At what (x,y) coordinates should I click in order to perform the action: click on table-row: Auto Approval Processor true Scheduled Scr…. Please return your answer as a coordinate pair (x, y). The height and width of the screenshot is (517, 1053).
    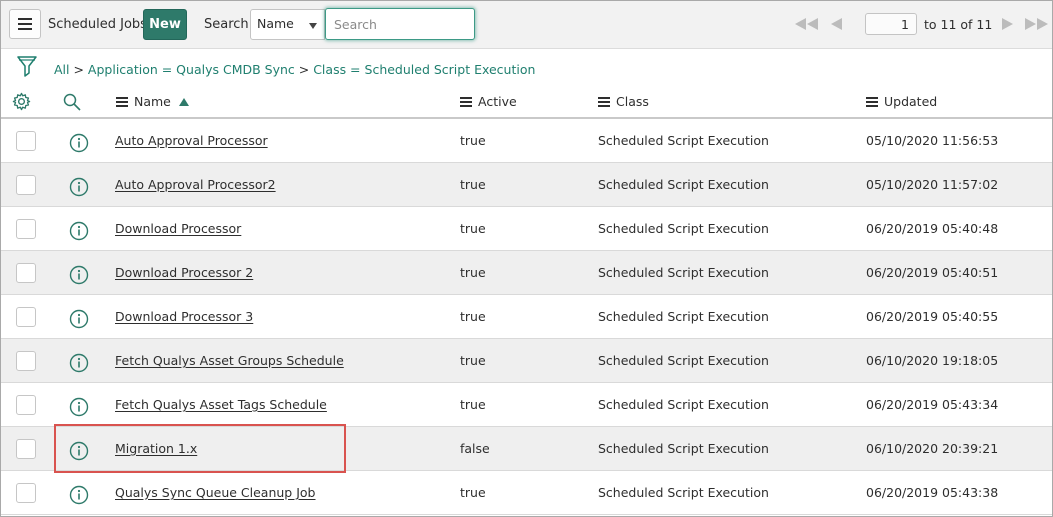
    Looking at the image, I should click on (526, 141).